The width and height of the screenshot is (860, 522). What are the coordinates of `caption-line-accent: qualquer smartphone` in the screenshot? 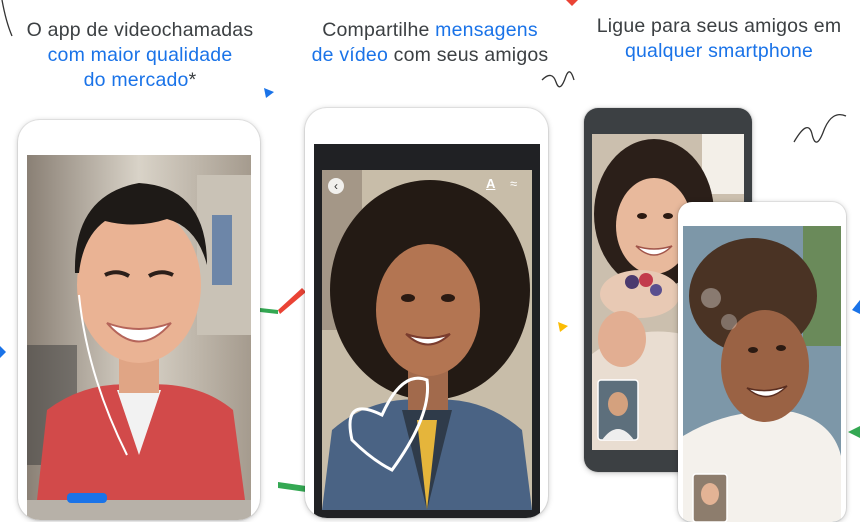 It's located at (719, 51).